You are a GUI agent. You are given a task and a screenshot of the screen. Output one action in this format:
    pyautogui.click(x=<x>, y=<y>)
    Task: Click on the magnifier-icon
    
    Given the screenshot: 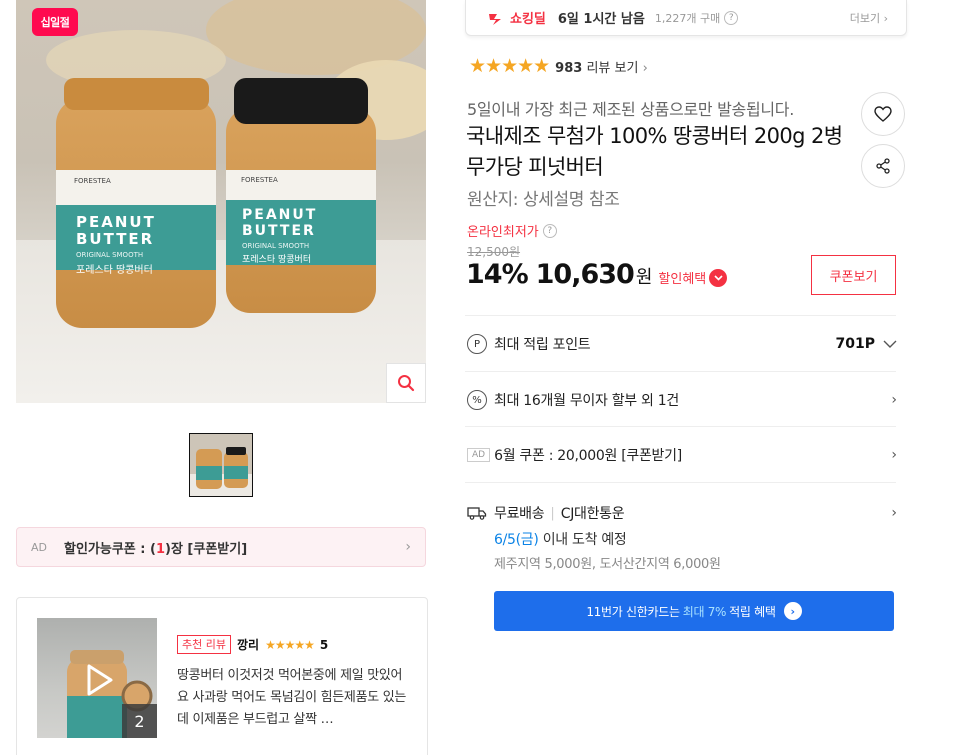 What is the action you would take?
    pyautogui.click(x=406, y=383)
    